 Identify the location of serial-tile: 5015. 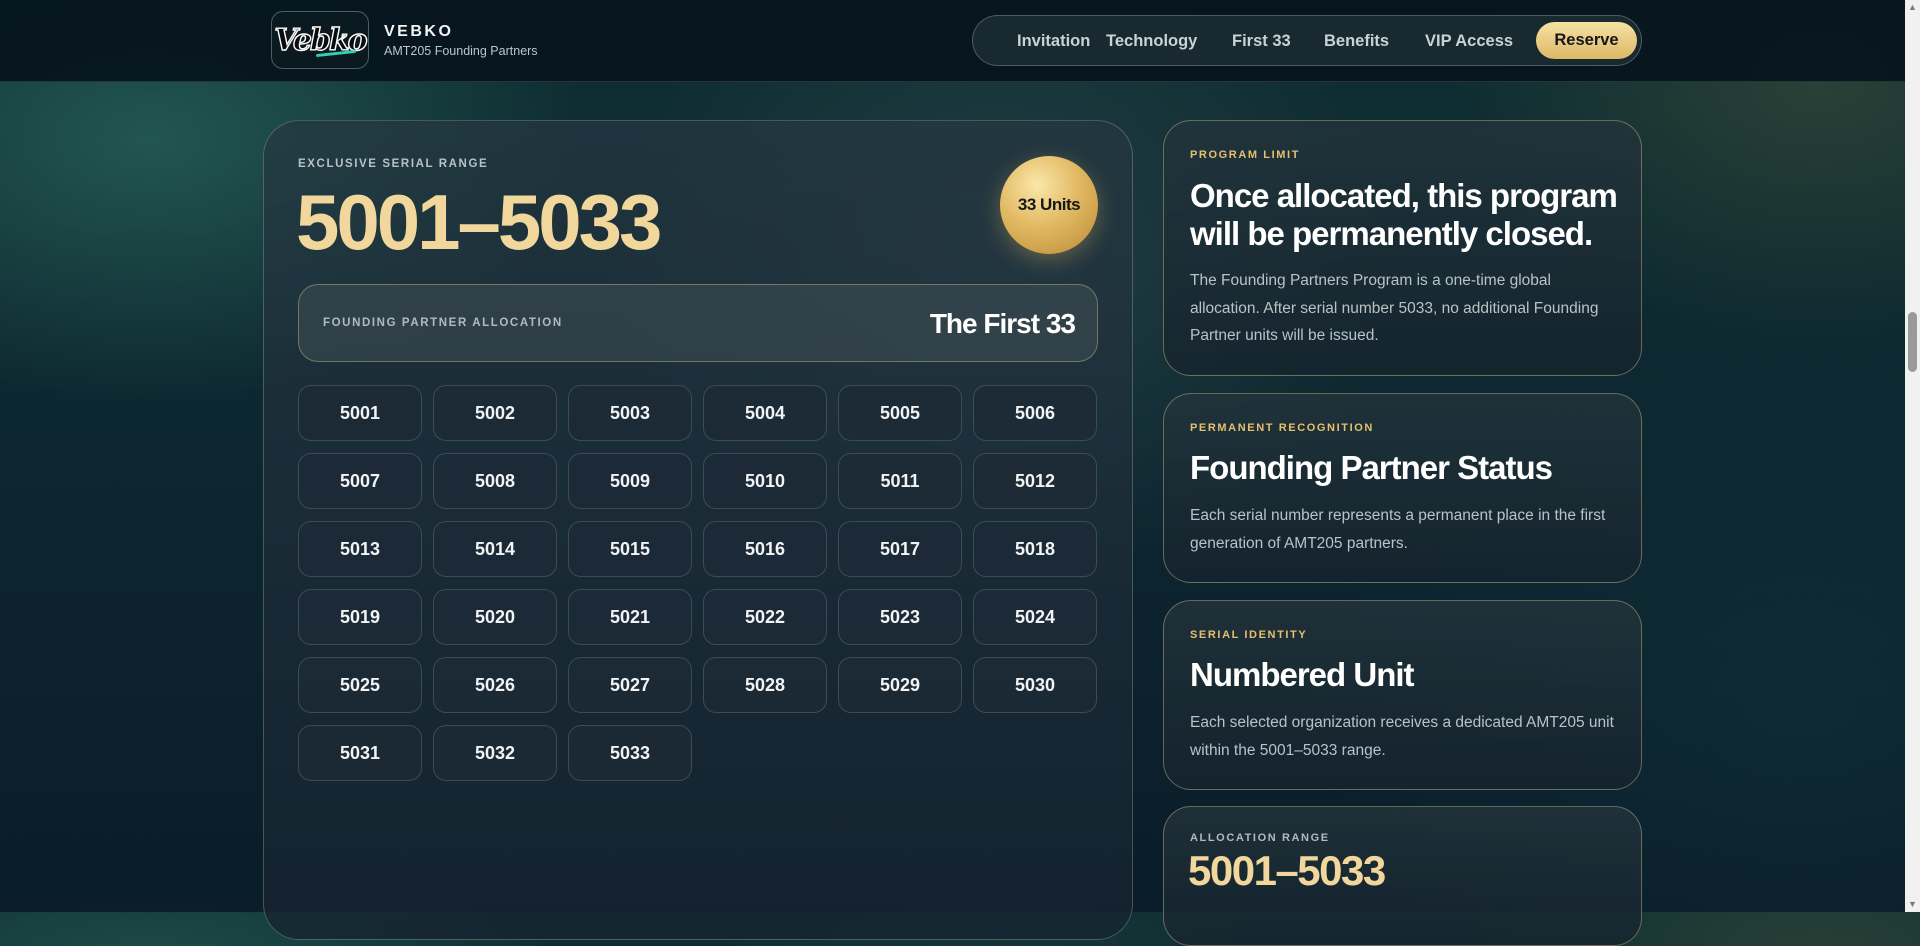
(630, 549).